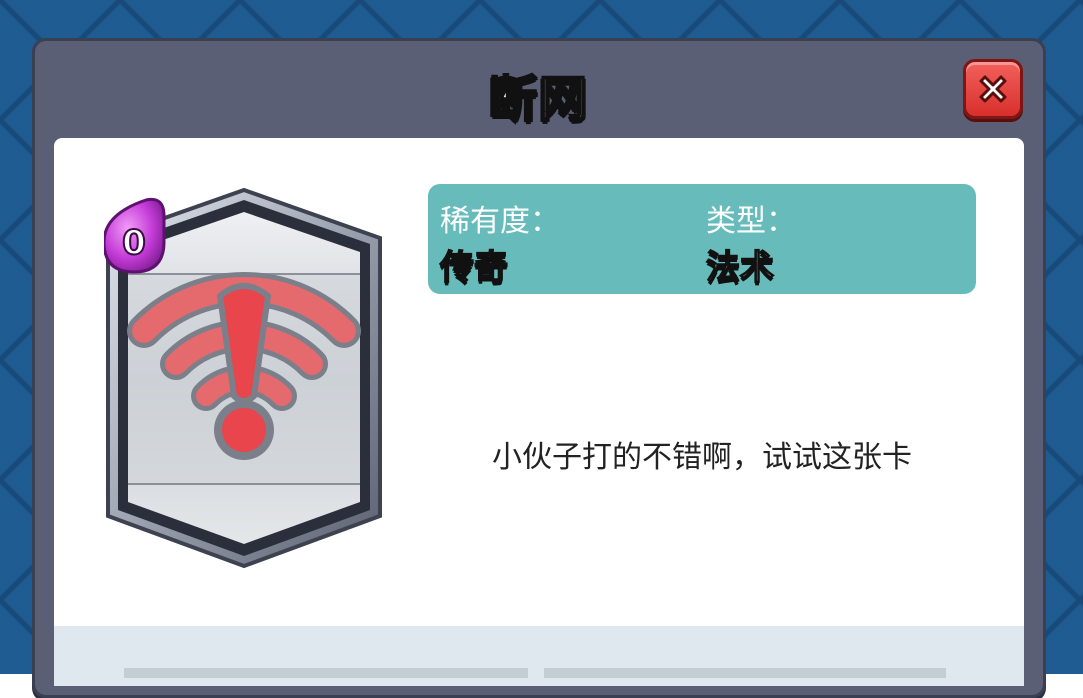 The width and height of the screenshot is (1083, 698). Describe the element at coordinates (745, 673) in the screenshot. I see `stat-box-right` at that location.